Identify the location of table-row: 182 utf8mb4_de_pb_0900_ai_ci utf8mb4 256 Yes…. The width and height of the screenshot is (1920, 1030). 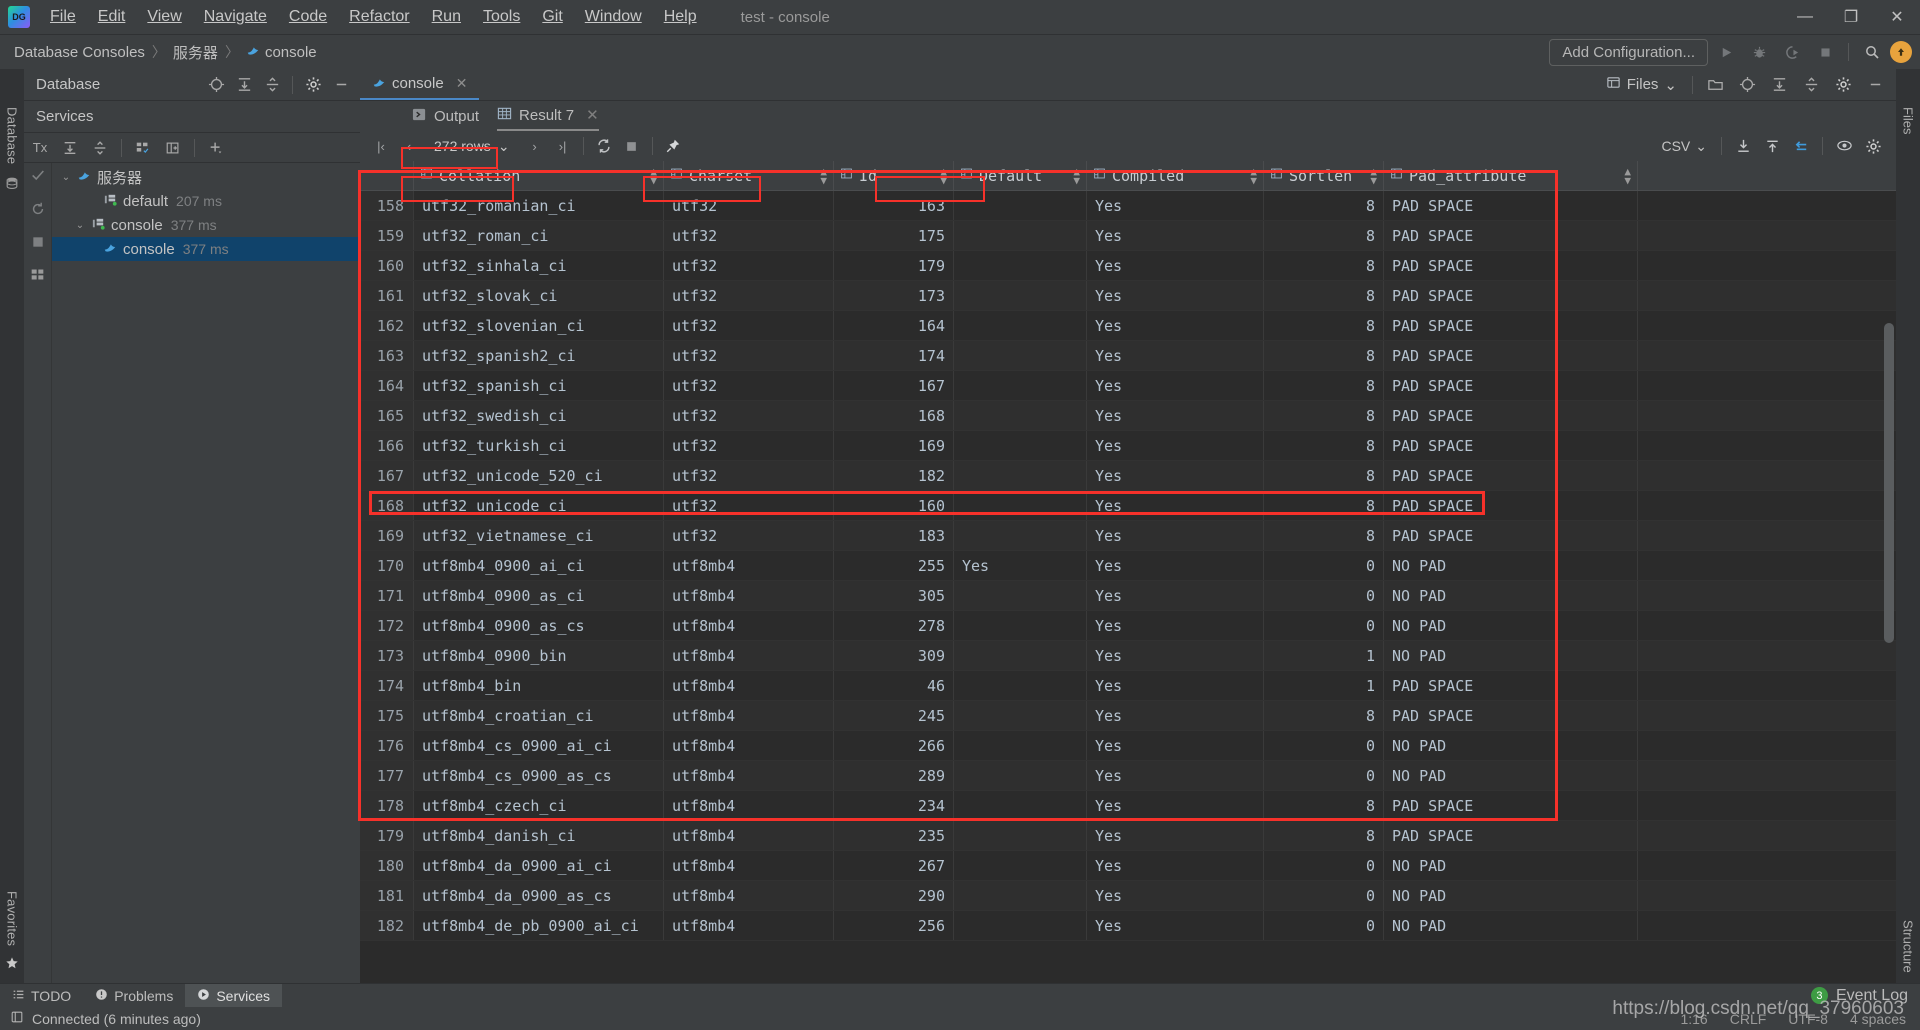
(1128, 926).